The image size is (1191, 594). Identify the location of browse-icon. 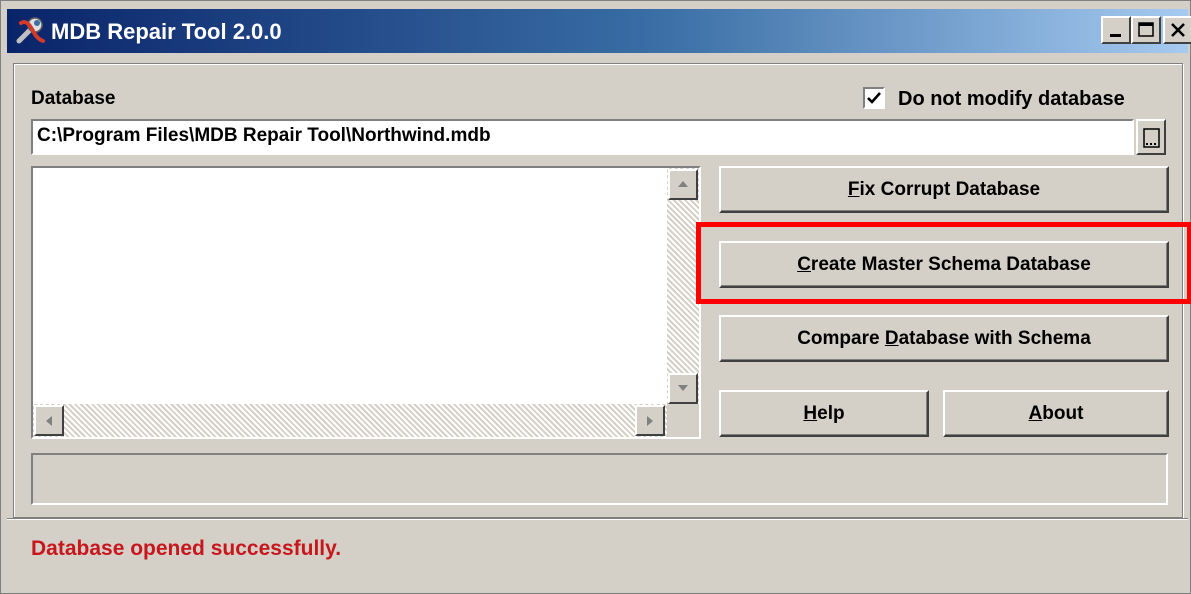
(1151, 138).